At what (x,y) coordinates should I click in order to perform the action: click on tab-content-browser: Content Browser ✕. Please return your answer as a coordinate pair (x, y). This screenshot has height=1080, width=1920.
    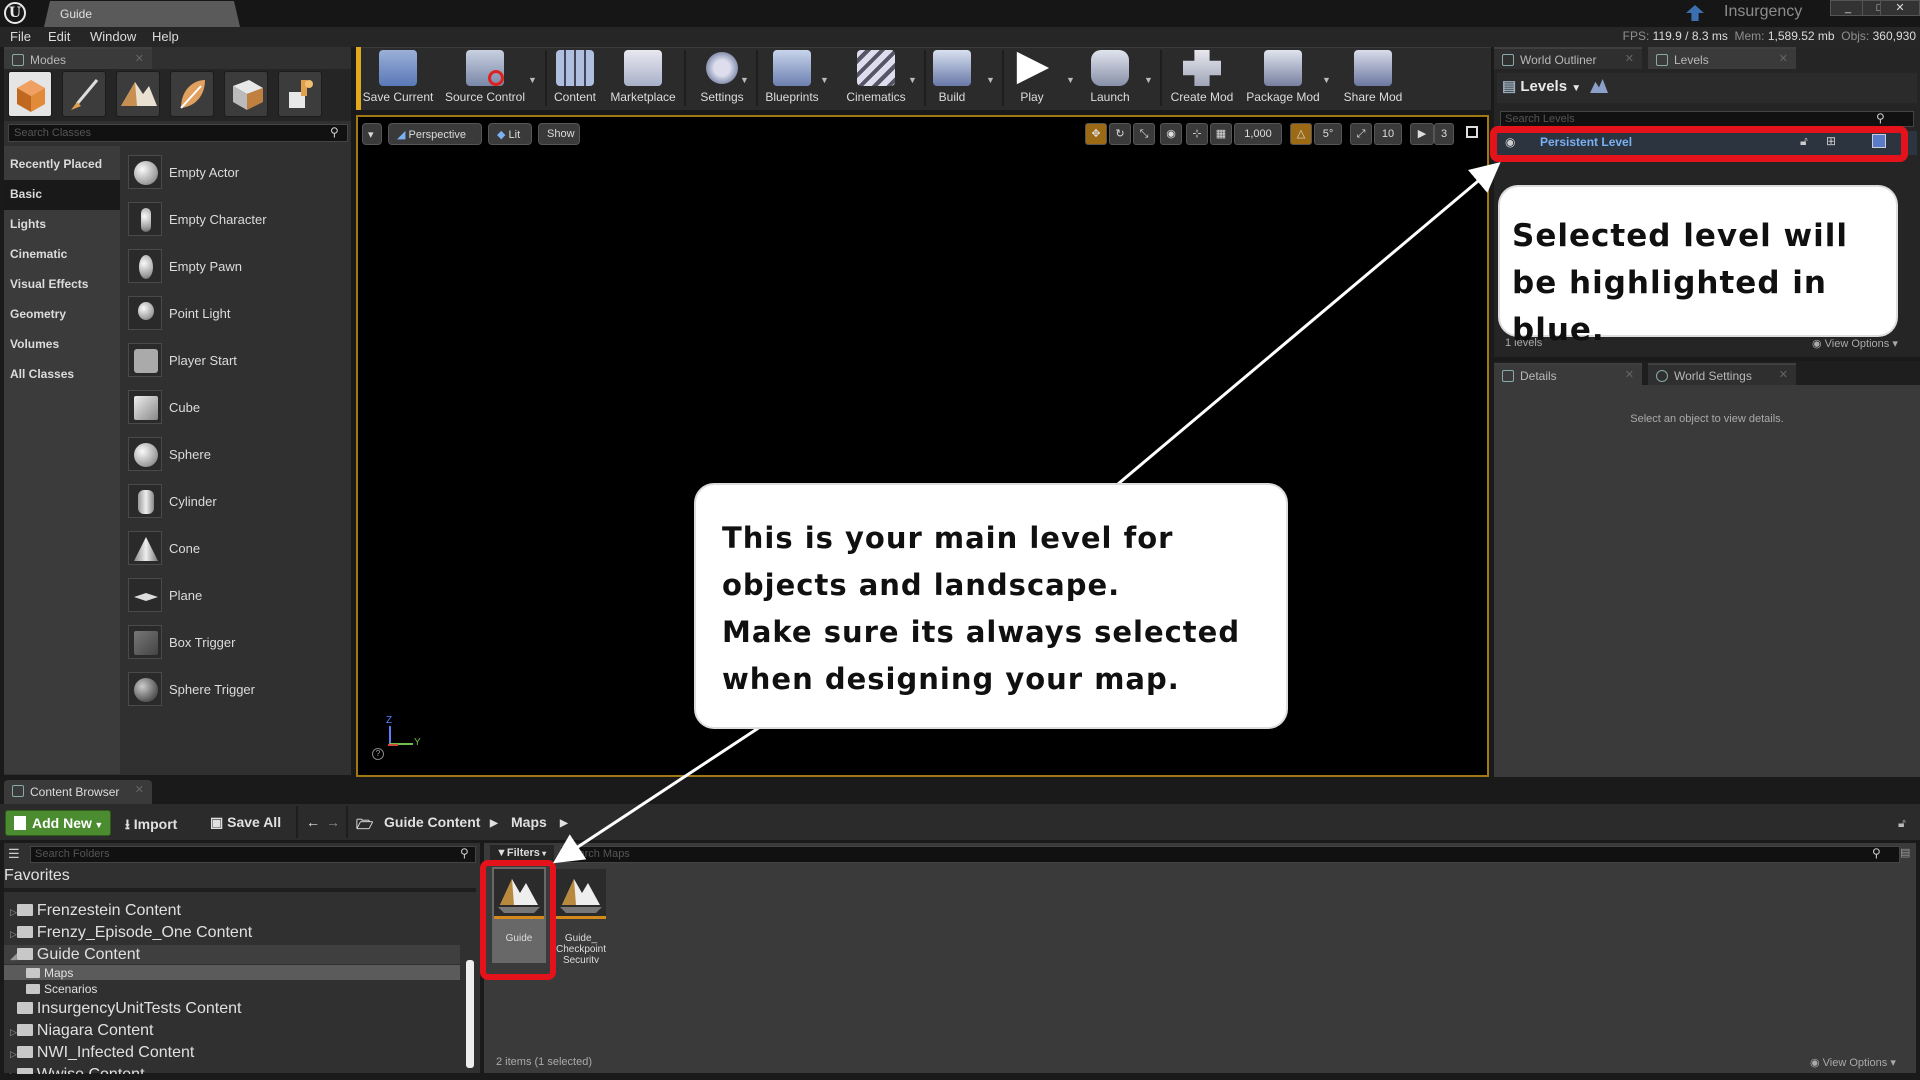
    Looking at the image, I should click on (78, 792).